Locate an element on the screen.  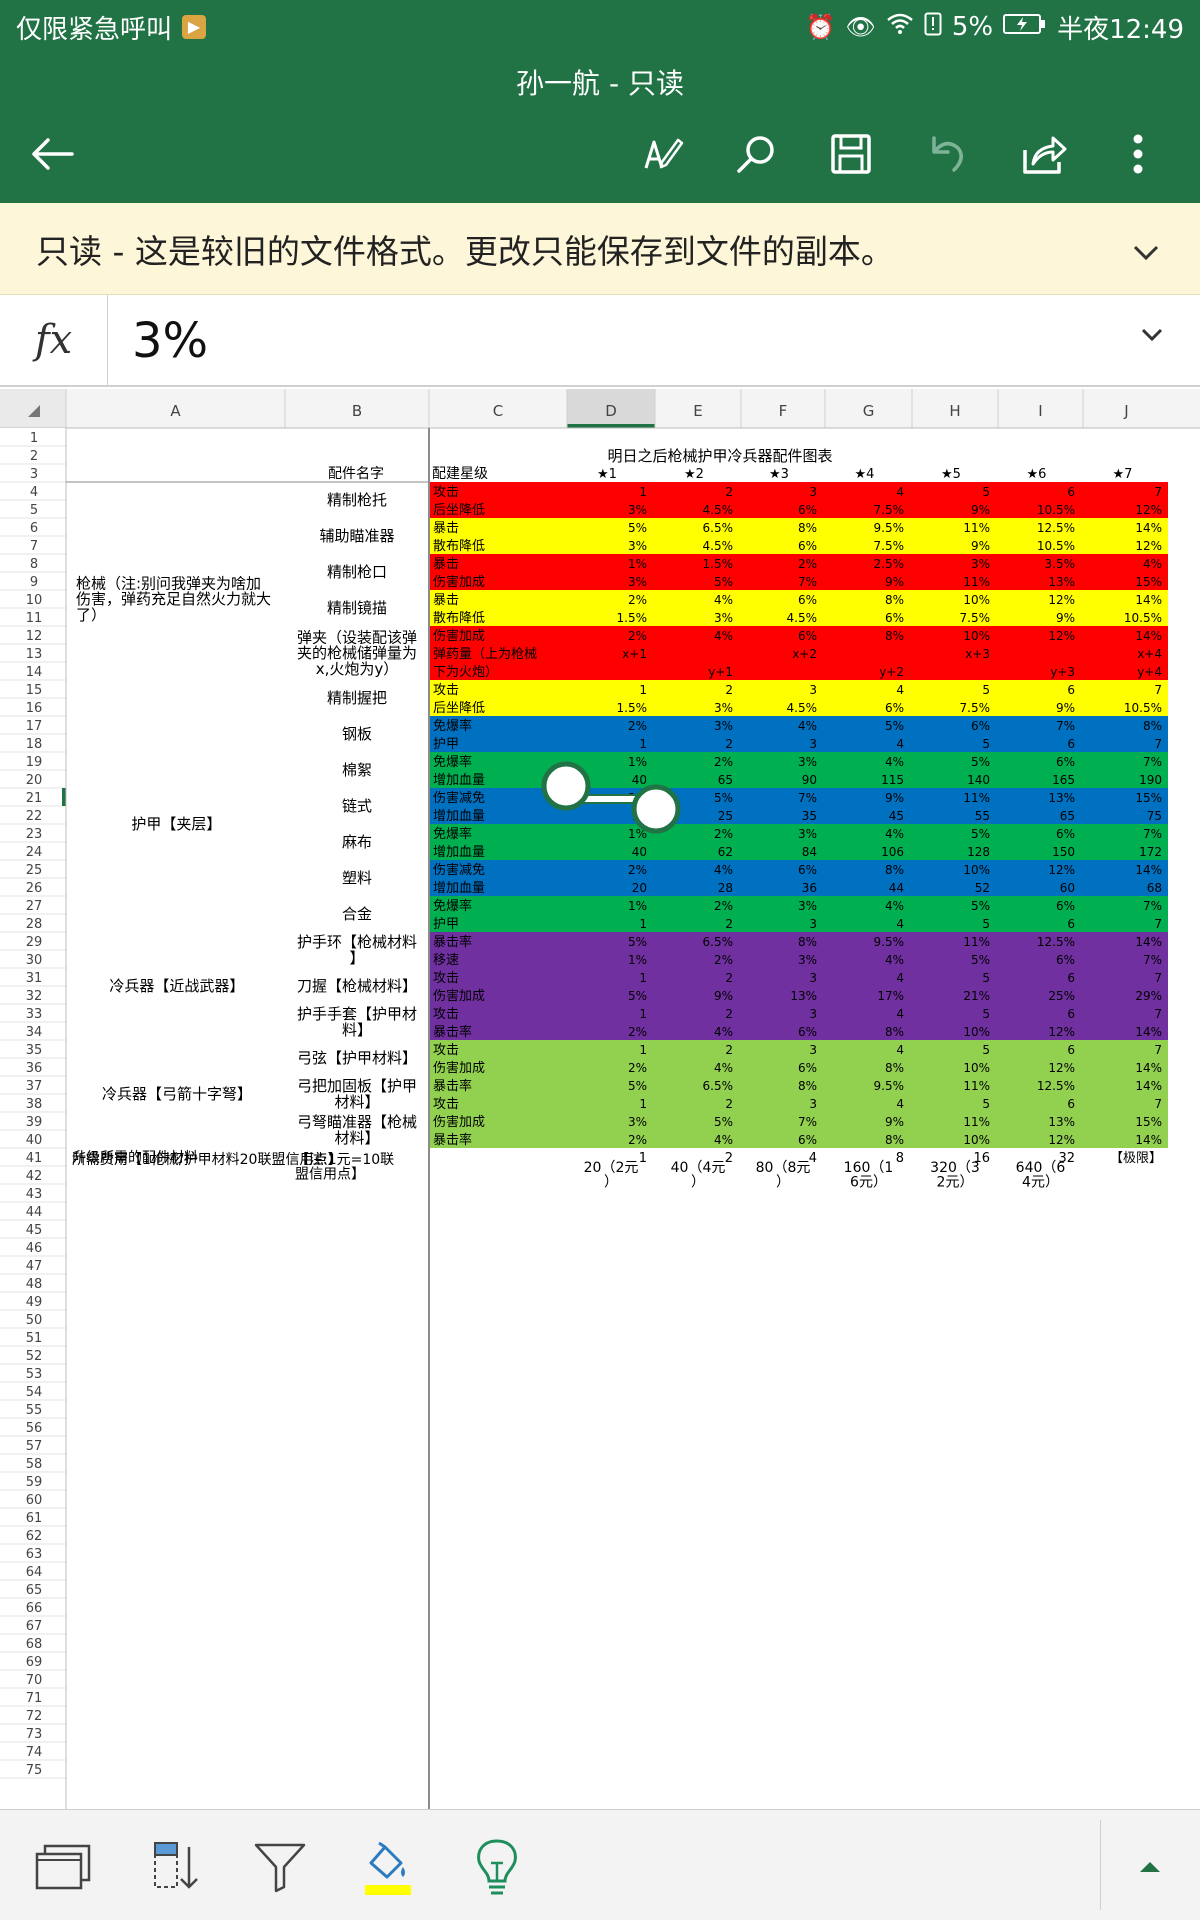
row-header-45: 45 is located at coordinates (34, 1230).